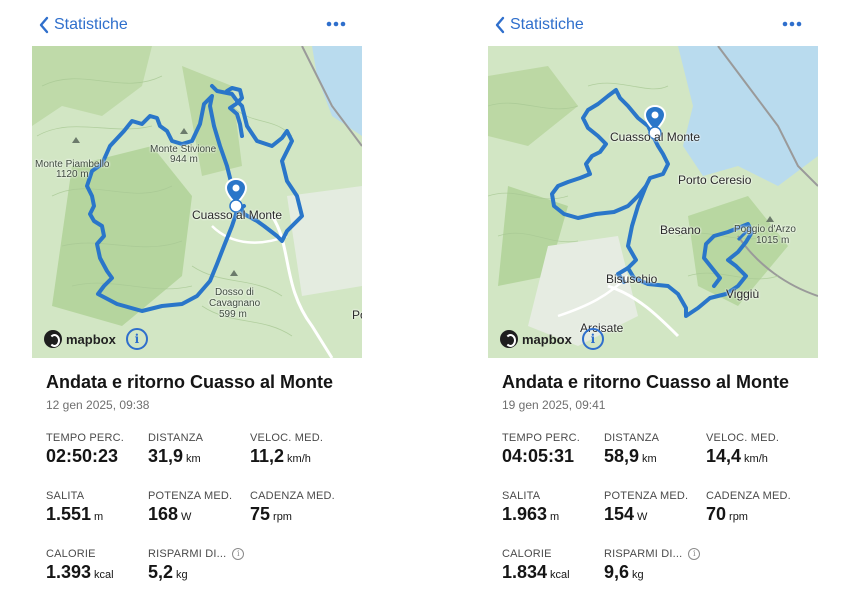 This screenshot has height=600, width=850. Describe the element at coordinates (69, 572) in the screenshot. I see `stat-value: 1.393` at that location.